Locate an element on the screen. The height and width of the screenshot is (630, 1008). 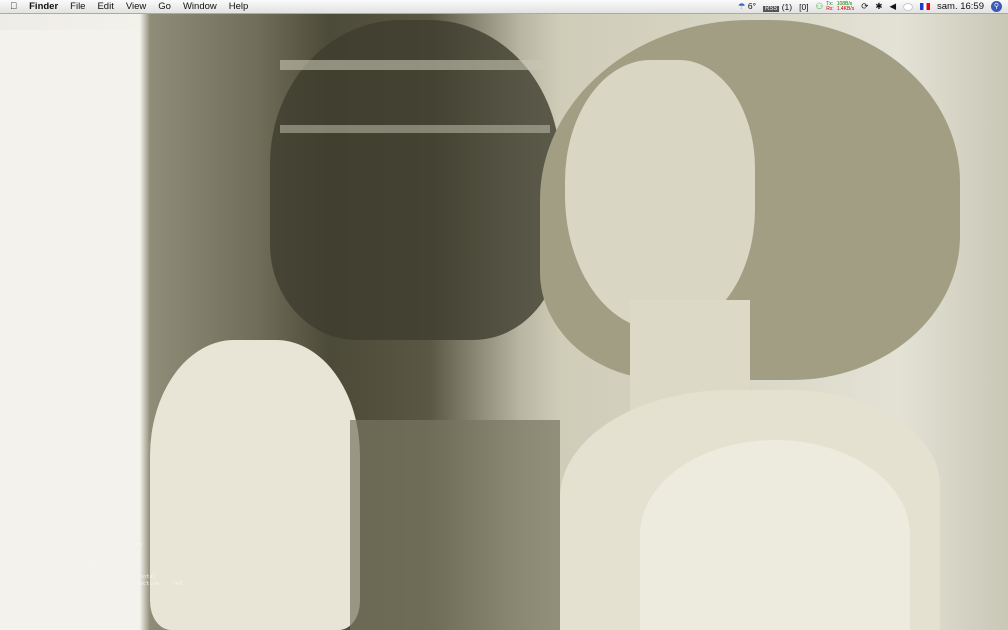
weather-icon: ☂ is located at coordinates (741, 6).